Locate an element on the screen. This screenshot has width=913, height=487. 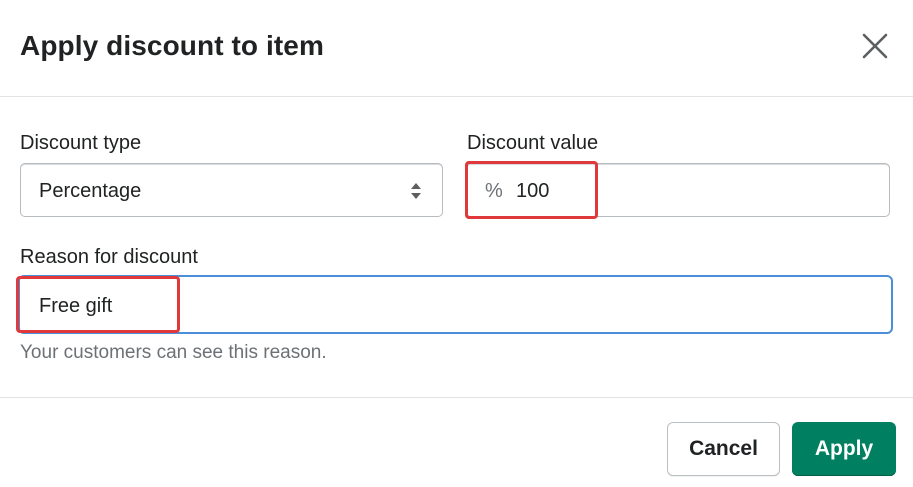
discount-type-label: Discount type is located at coordinates (81, 143).